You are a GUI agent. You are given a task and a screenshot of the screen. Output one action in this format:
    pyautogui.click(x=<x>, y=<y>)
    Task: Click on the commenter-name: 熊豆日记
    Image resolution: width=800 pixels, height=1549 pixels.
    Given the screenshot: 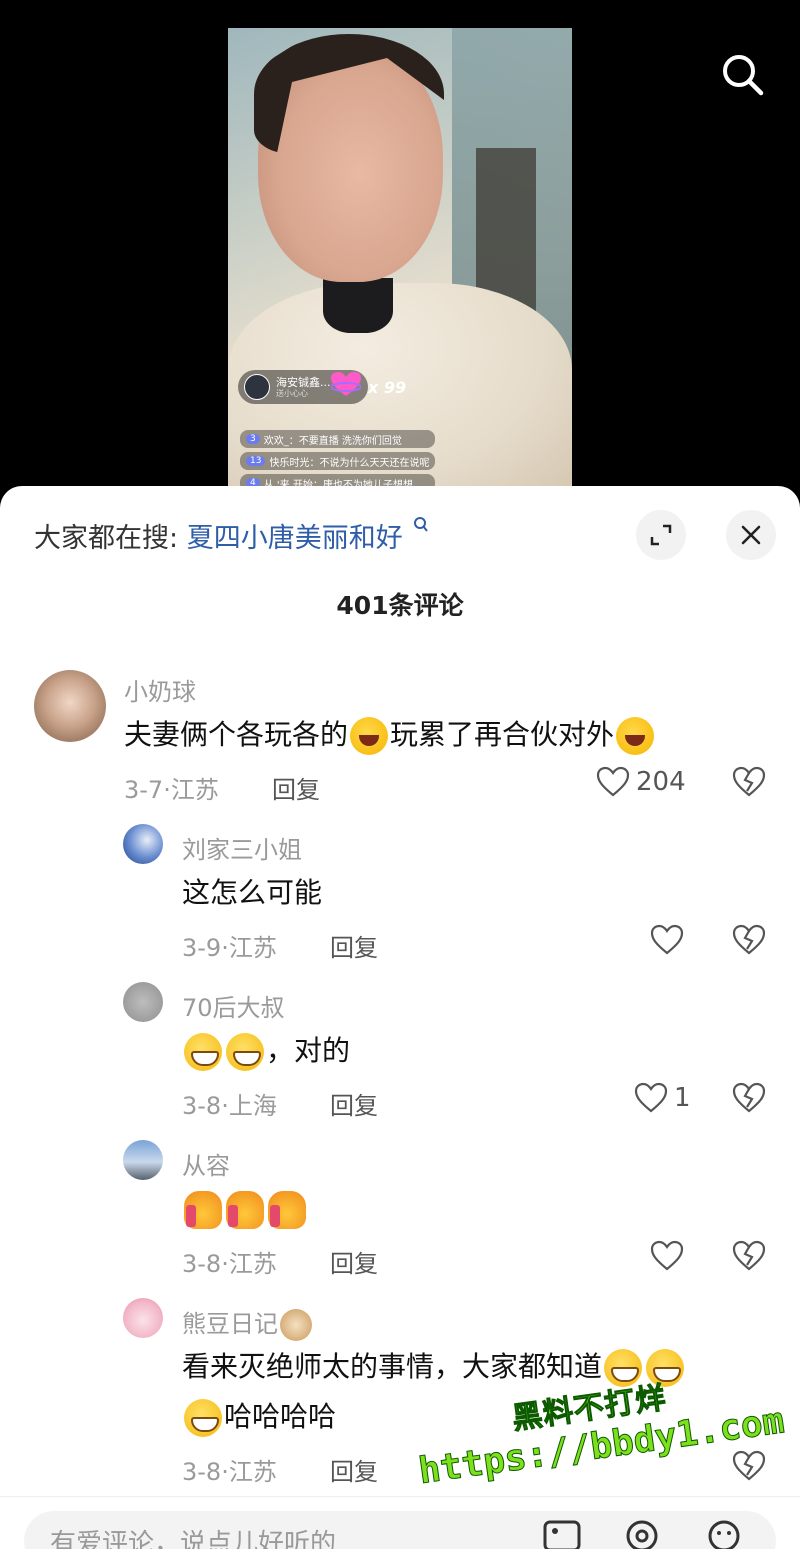 What is the action you would take?
    pyautogui.click(x=230, y=1324)
    